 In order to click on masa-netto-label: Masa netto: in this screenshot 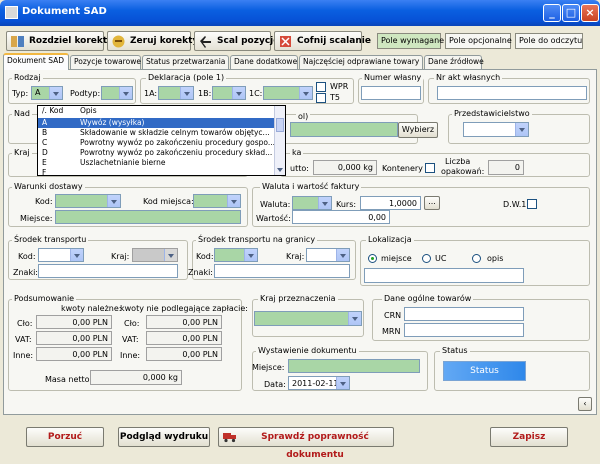, I will do `click(69, 379)`.